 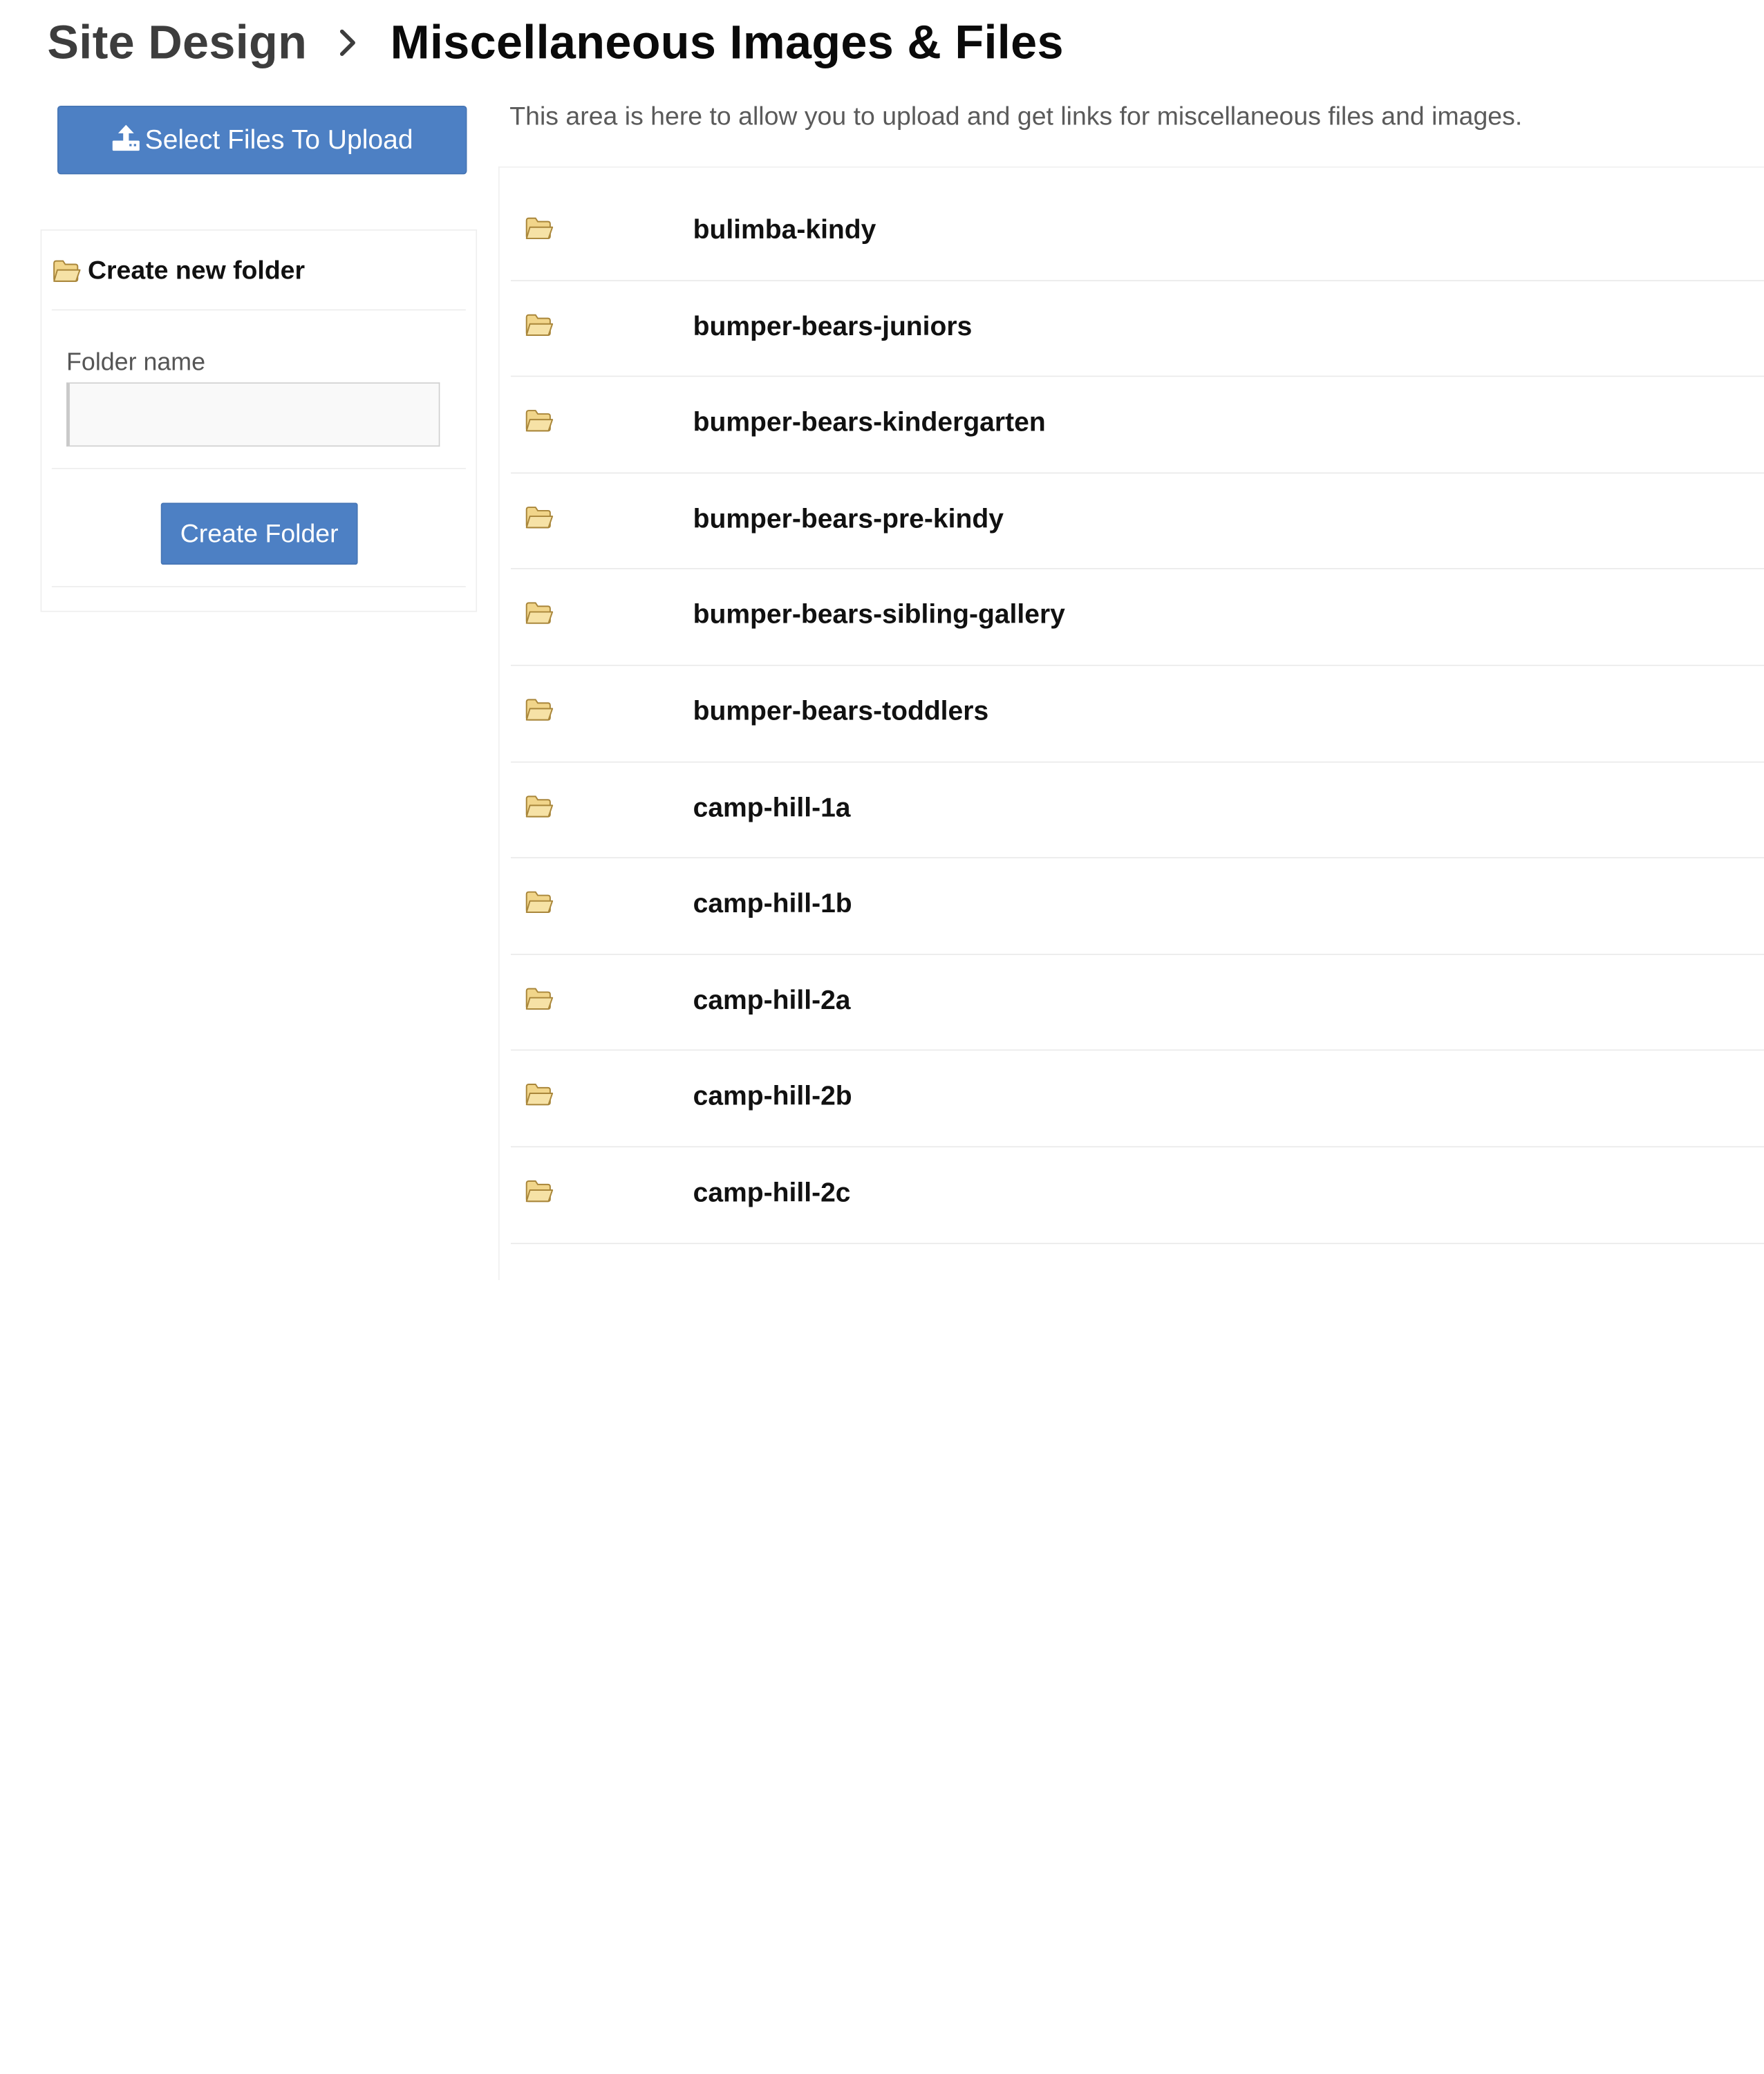 I want to click on breadcrumb: Site Design Miscellaneous Images & Files, so click(x=555, y=42).